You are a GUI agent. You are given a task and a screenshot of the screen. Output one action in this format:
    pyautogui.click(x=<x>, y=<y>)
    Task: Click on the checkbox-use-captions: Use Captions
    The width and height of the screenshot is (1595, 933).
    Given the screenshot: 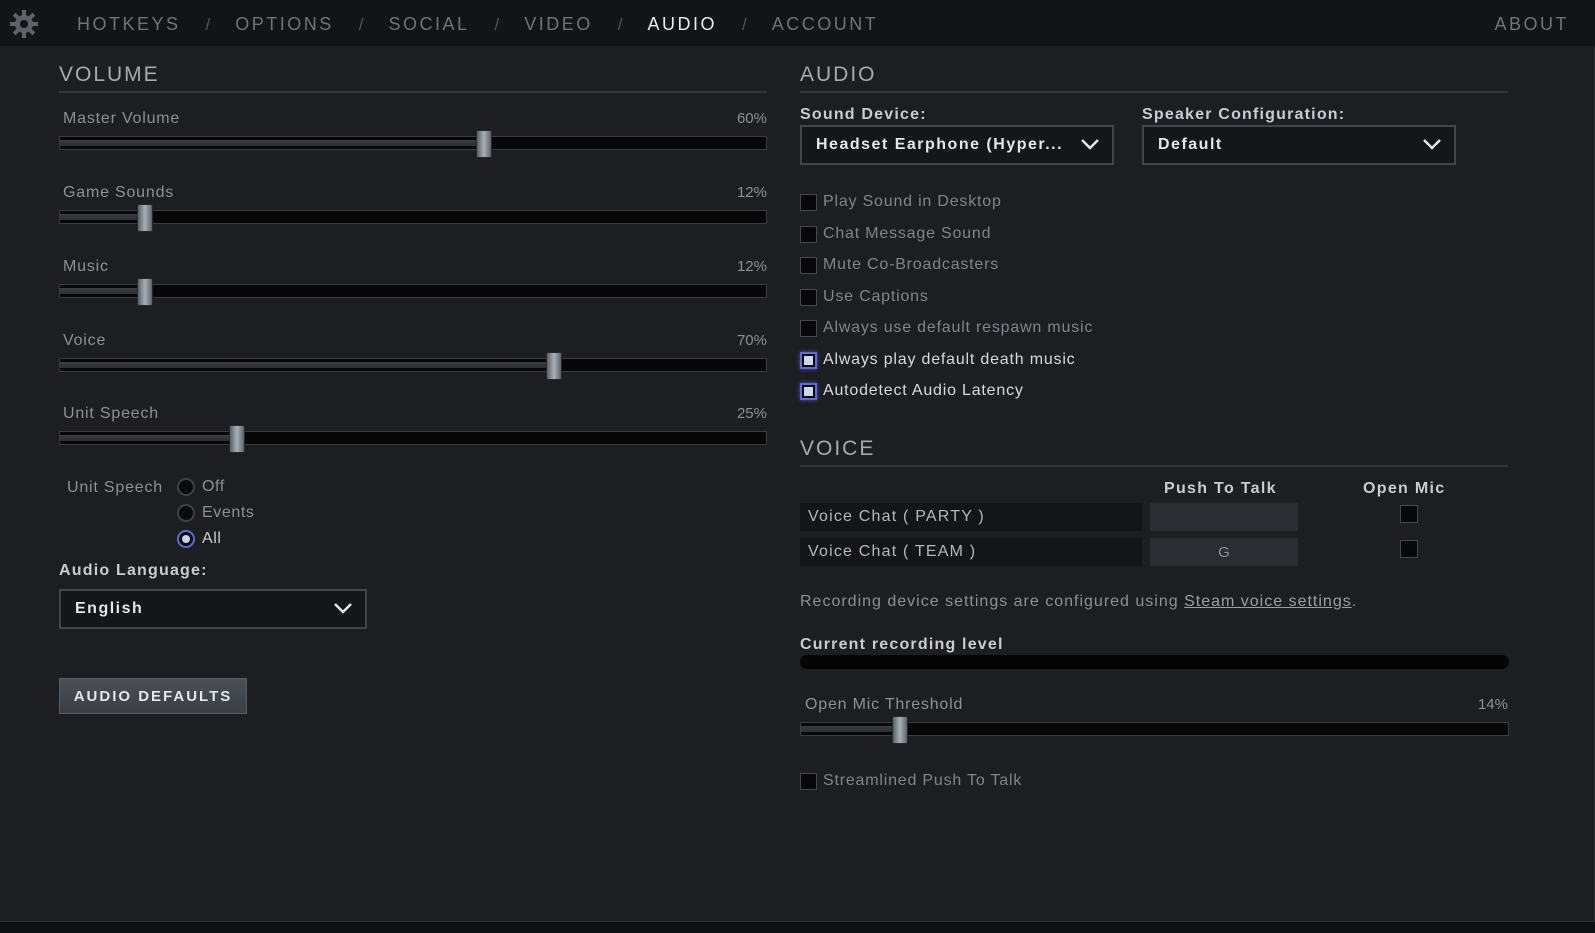 What is the action you would take?
    pyautogui.click(x=864, y=297)
    